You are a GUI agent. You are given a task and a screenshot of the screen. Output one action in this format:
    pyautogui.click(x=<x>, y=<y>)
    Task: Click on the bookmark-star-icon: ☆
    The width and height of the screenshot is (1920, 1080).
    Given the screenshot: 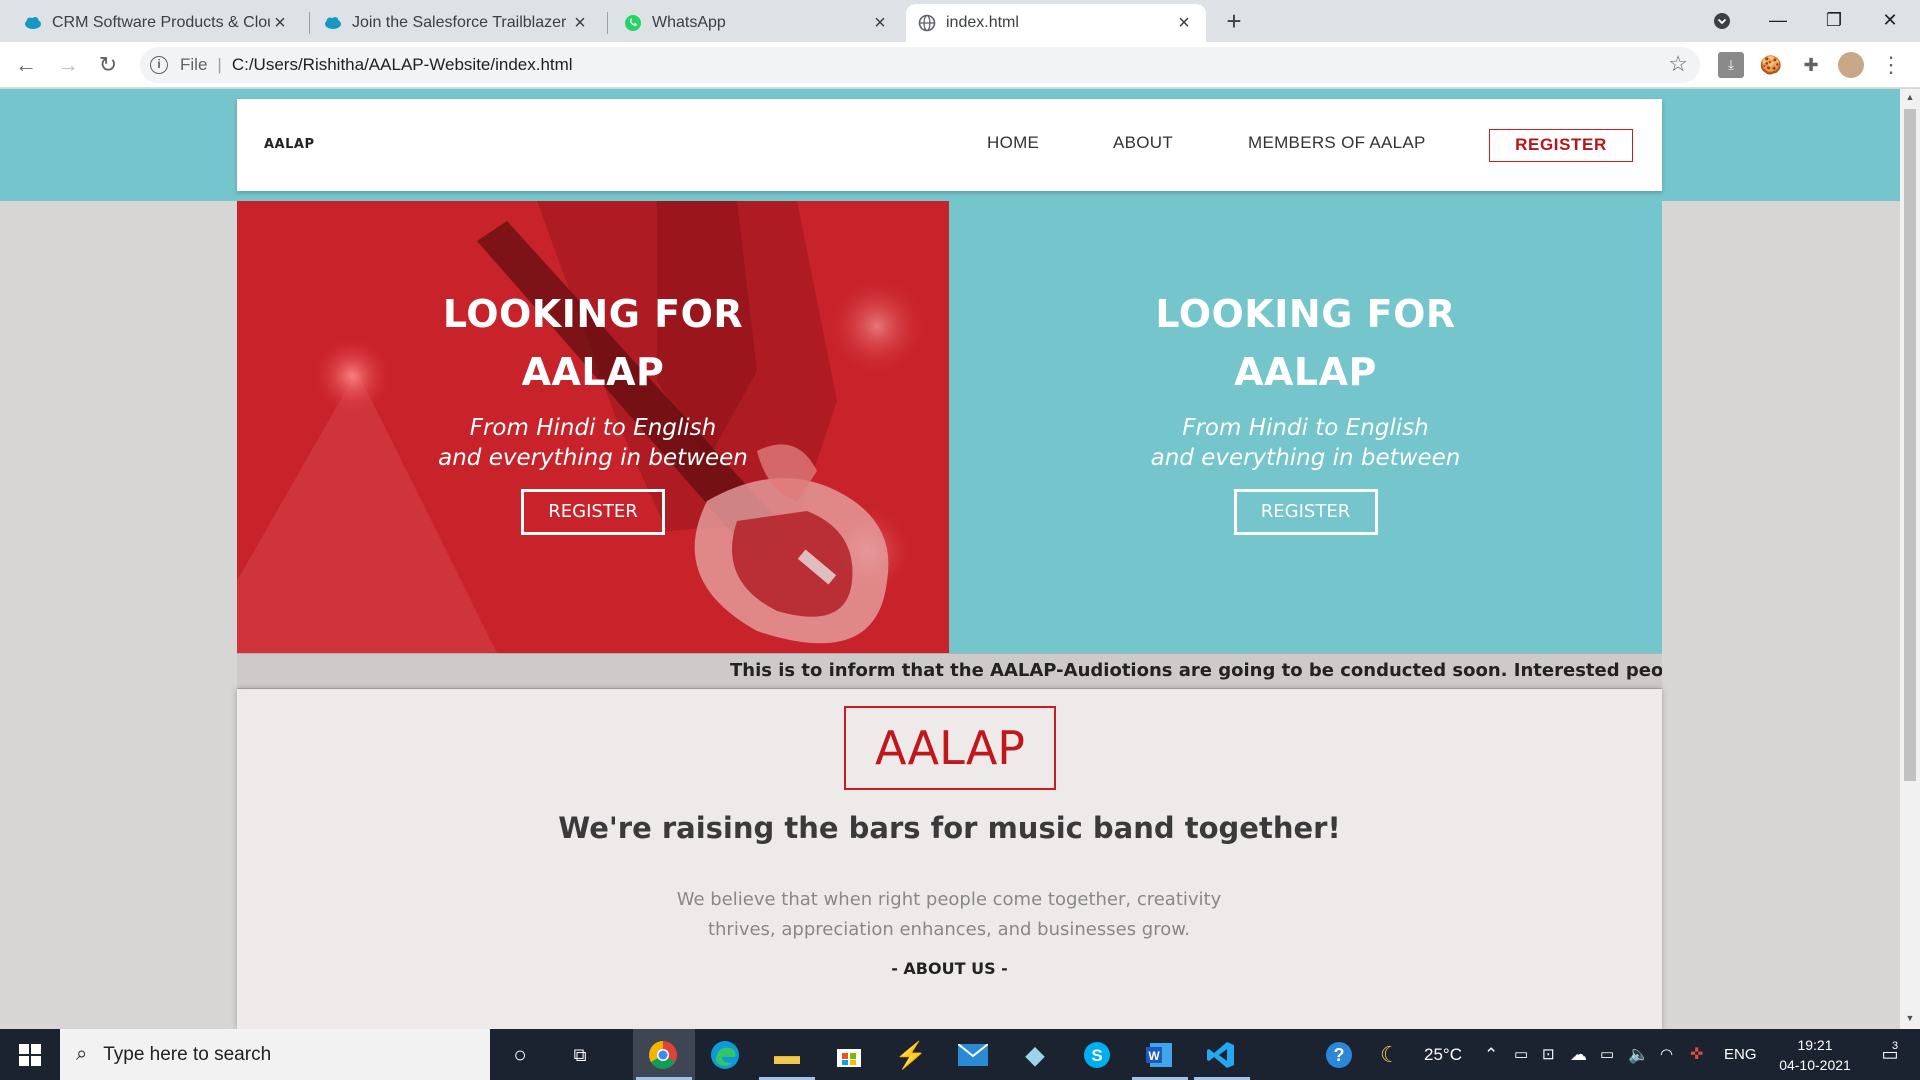 What is the action you would take?
    pyautogui.click(x=1678, y=64)
    